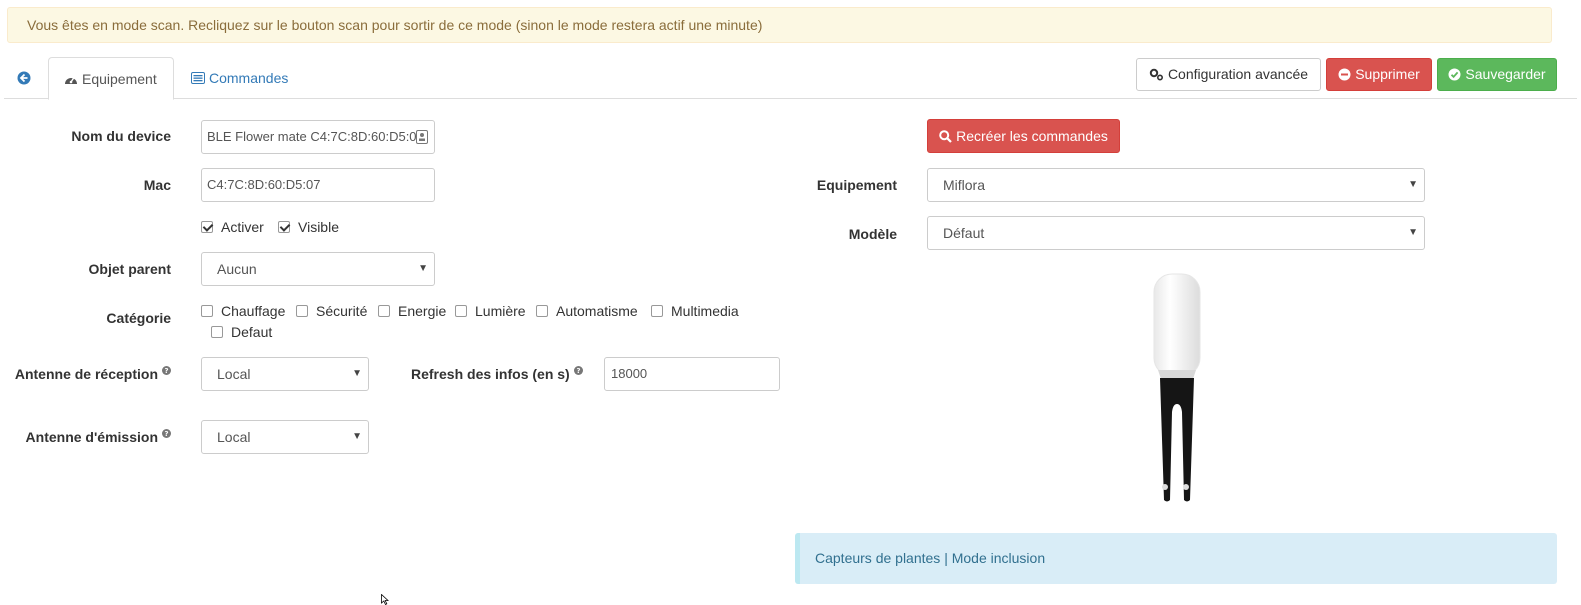 This screenshot has width=1581, height=605. I want to click on rx-antenna-value: Local, so click(234, 374).